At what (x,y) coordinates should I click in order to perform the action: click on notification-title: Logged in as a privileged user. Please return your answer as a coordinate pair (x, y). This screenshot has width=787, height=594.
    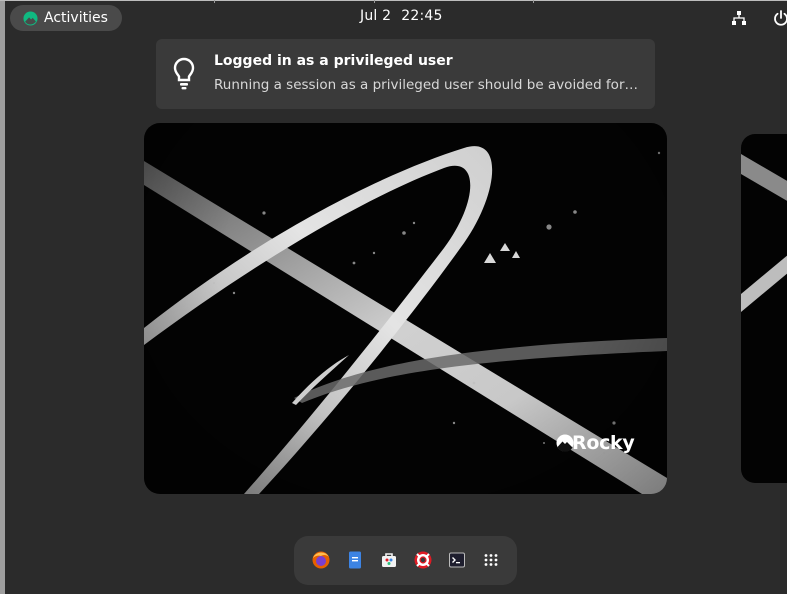
    Looking at the image, I should click on (333, 61).